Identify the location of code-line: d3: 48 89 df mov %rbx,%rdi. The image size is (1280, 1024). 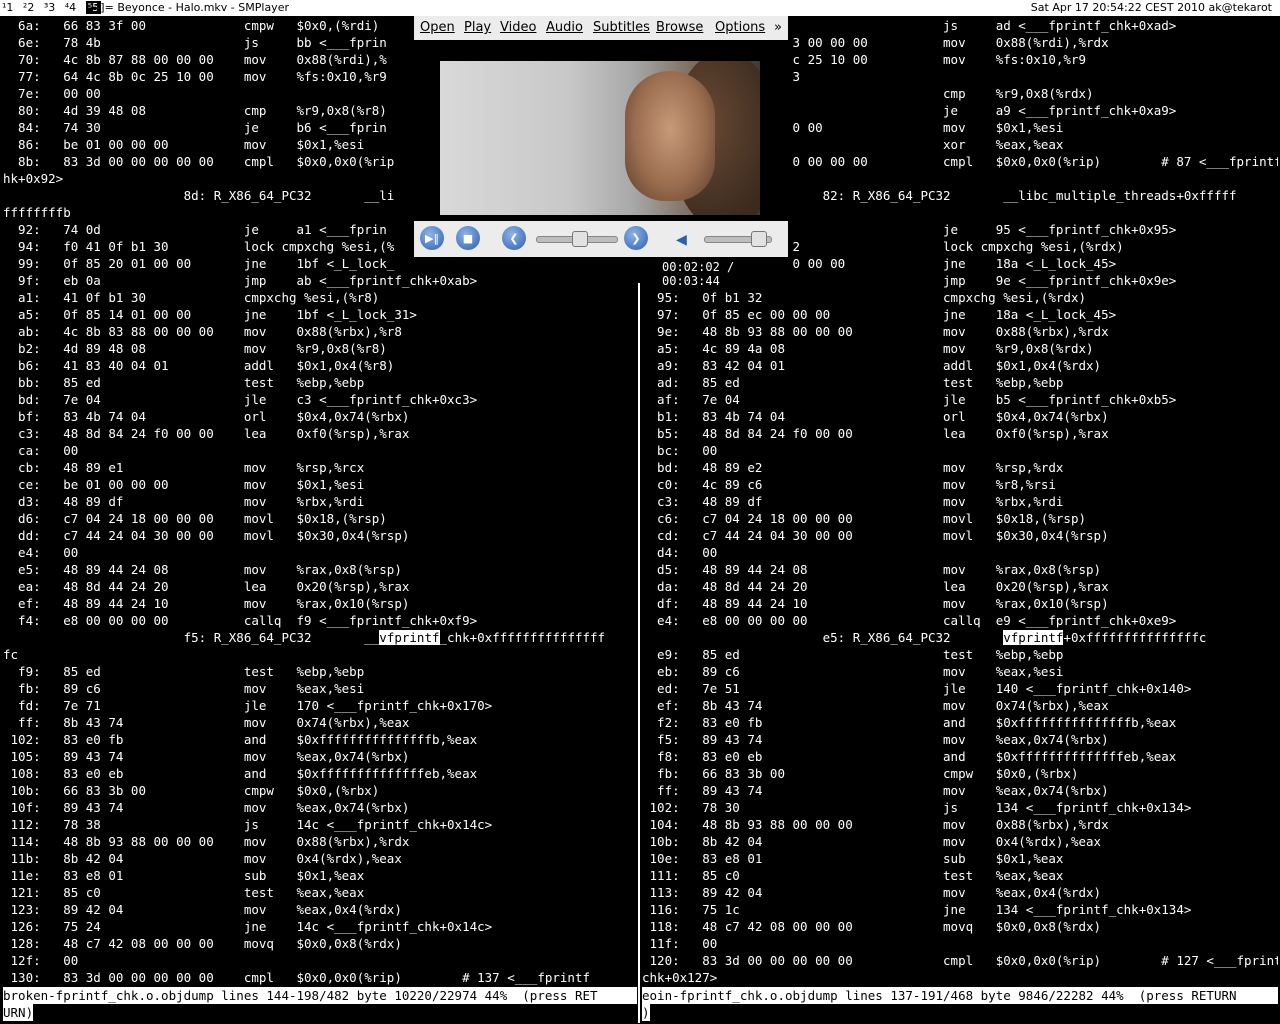
(184, 501).